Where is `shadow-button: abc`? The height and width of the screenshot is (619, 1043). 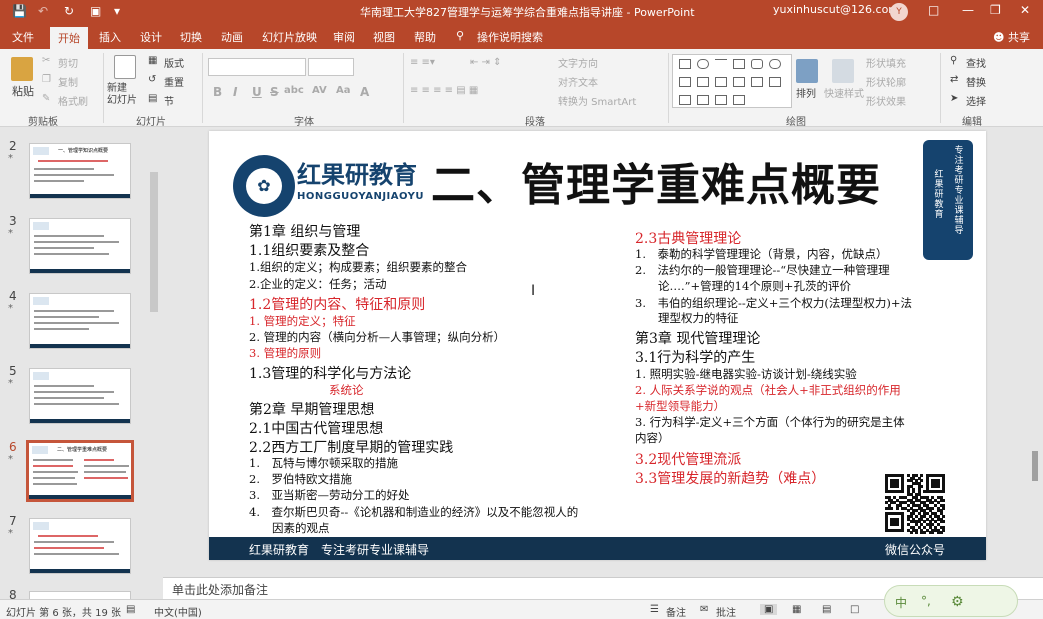
shadow-button: abc is located at coordinates (294, 90).